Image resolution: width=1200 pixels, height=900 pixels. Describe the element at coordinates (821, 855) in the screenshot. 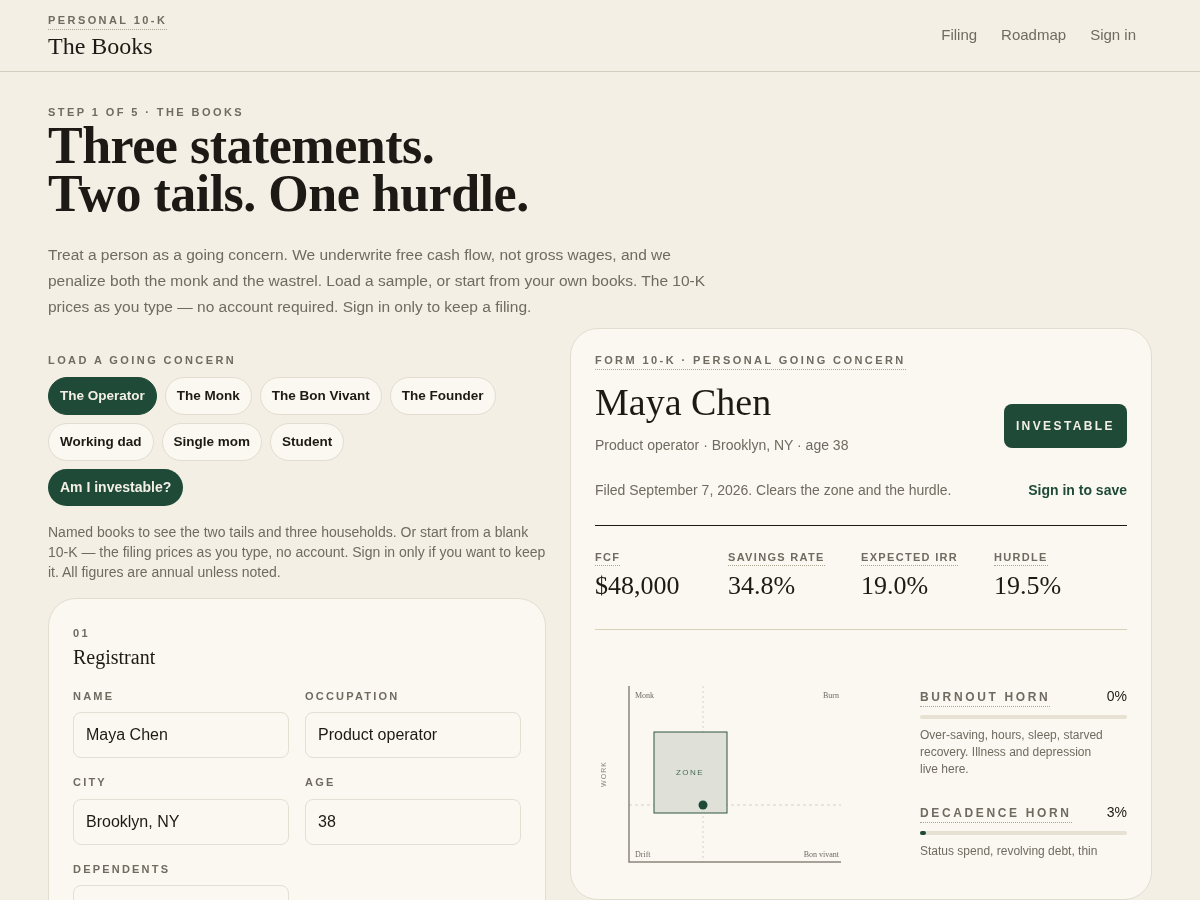

I see `quadrant-label: Bon vivant` at that location.